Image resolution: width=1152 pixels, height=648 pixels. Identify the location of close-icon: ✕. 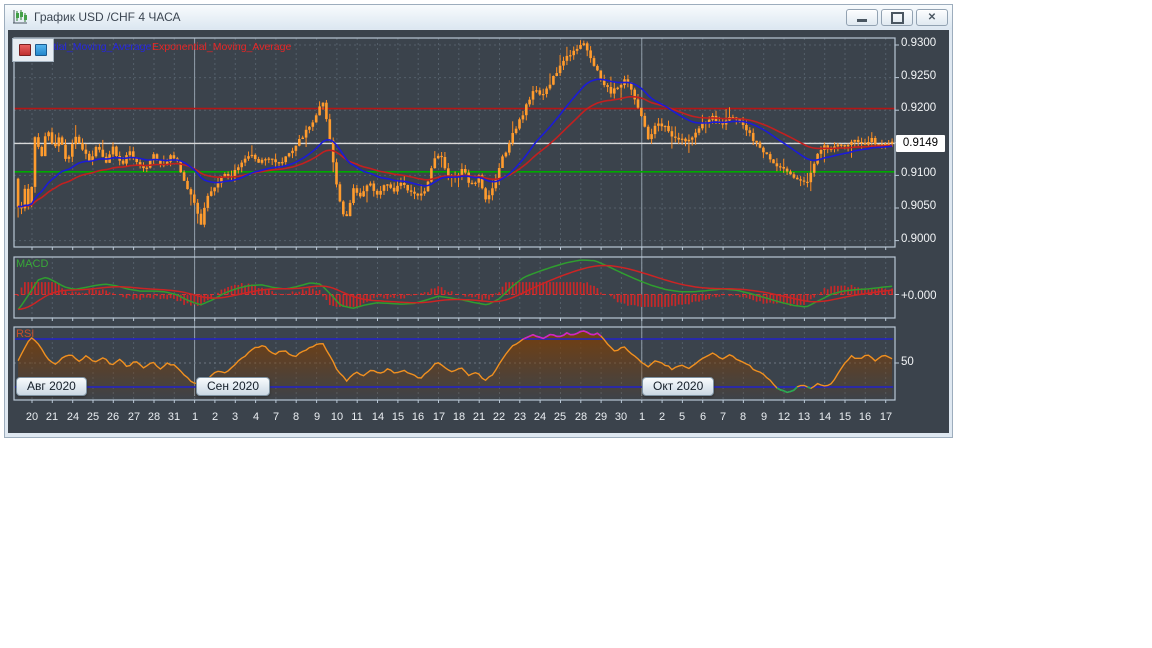
(932, 17).